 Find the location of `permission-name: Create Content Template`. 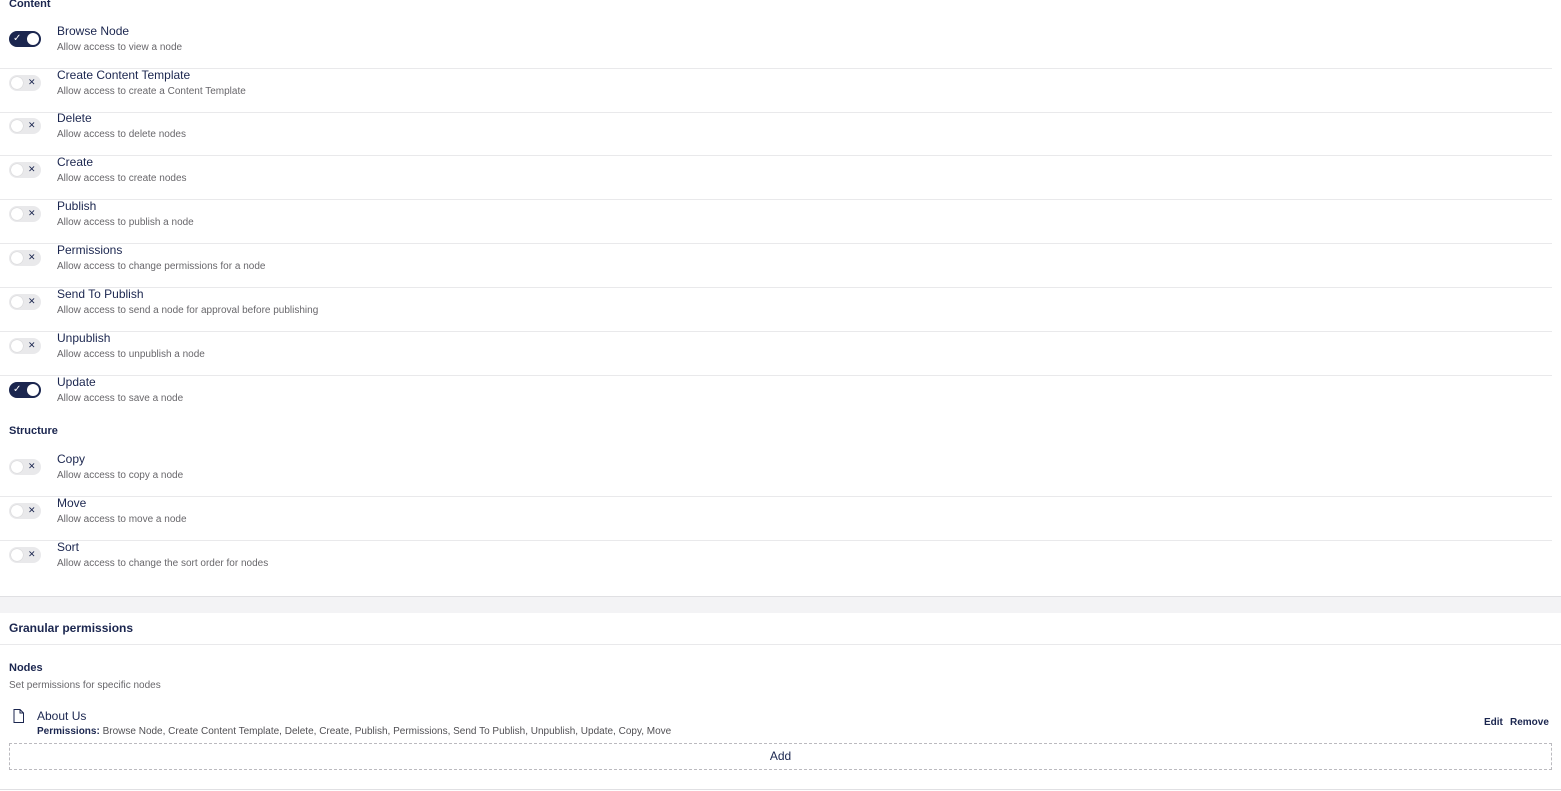

permission-name: Create Content Template is located at coordinates (124, 75).